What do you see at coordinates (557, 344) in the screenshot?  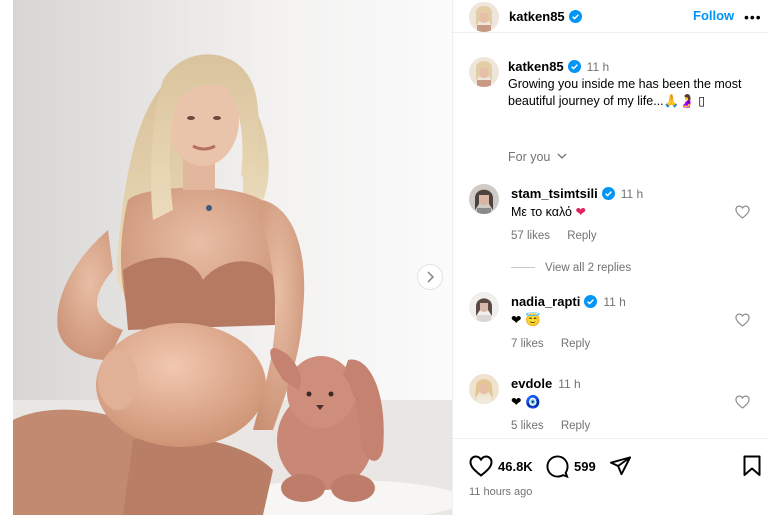 I see `comment-meta: 7 likes Reply` at bounding box center [557, 344].